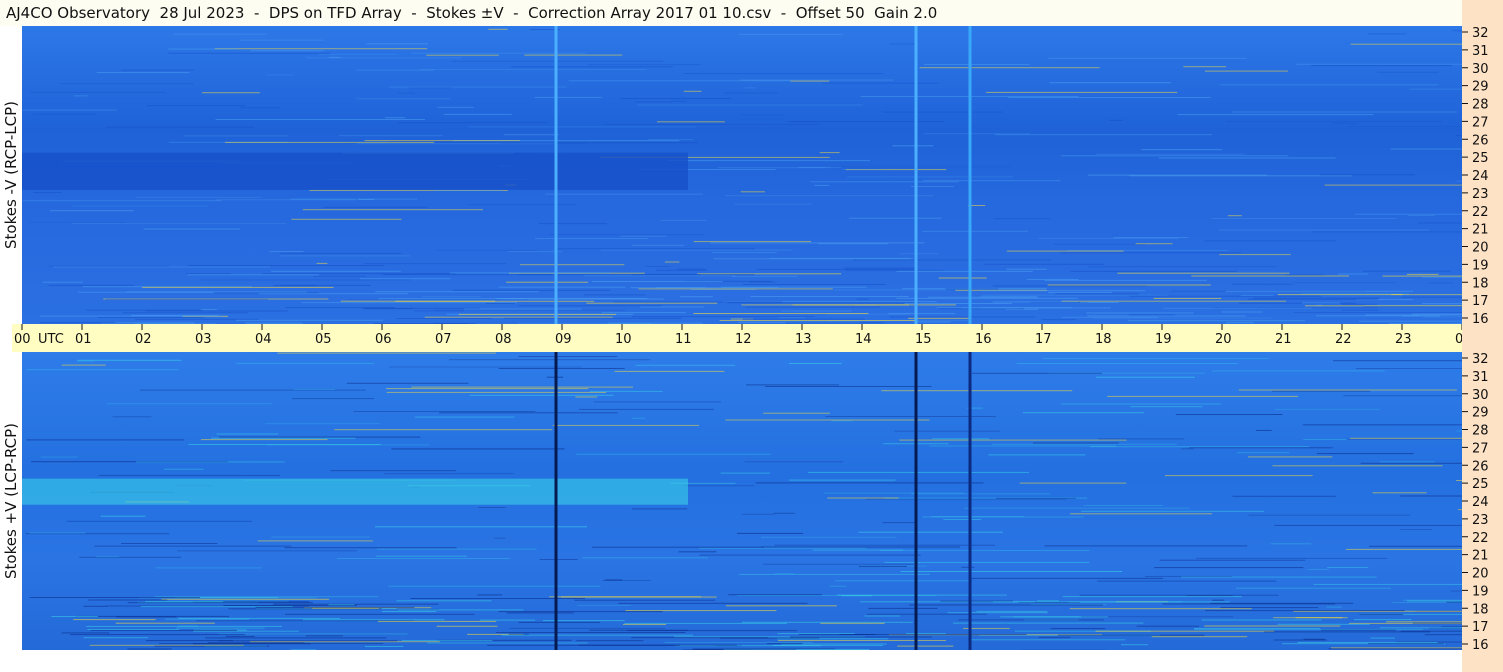 This screenshot has height=672, width=1503. Describe the element at coordinates (1480, 212) in the screenshot. I see `freq-tick-label: 22` at that location.